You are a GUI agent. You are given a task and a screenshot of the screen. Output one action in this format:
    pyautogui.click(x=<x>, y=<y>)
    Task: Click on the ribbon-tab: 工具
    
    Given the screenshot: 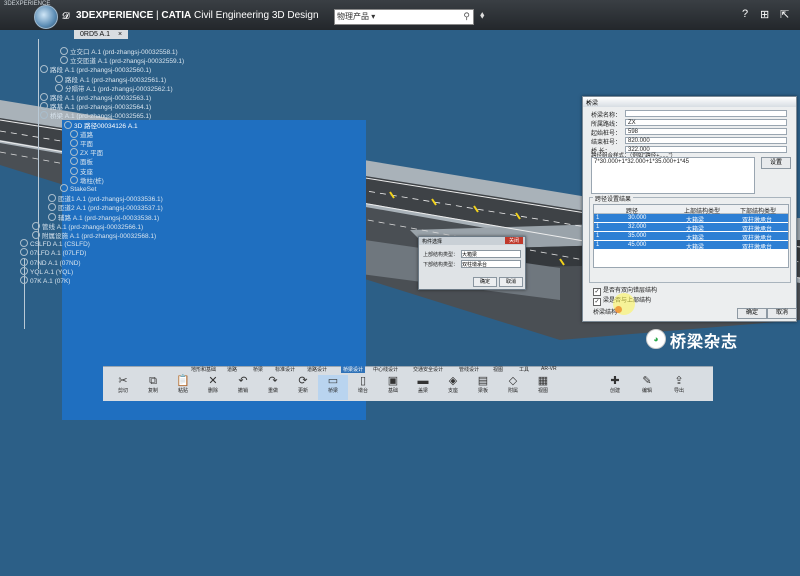 What is the action you would take?
    pyautogui.click(x=524, y=369)
    